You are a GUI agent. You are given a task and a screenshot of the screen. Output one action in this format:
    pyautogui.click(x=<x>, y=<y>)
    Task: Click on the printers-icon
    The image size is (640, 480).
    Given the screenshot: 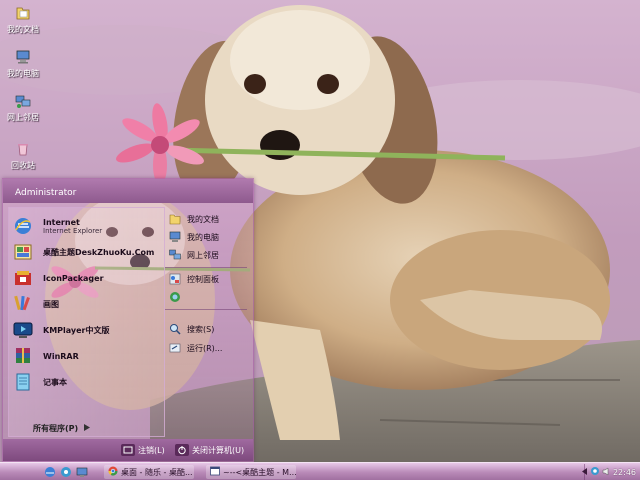 What is the action you would take?
    pyautogui.click(x=175, y=297)
    